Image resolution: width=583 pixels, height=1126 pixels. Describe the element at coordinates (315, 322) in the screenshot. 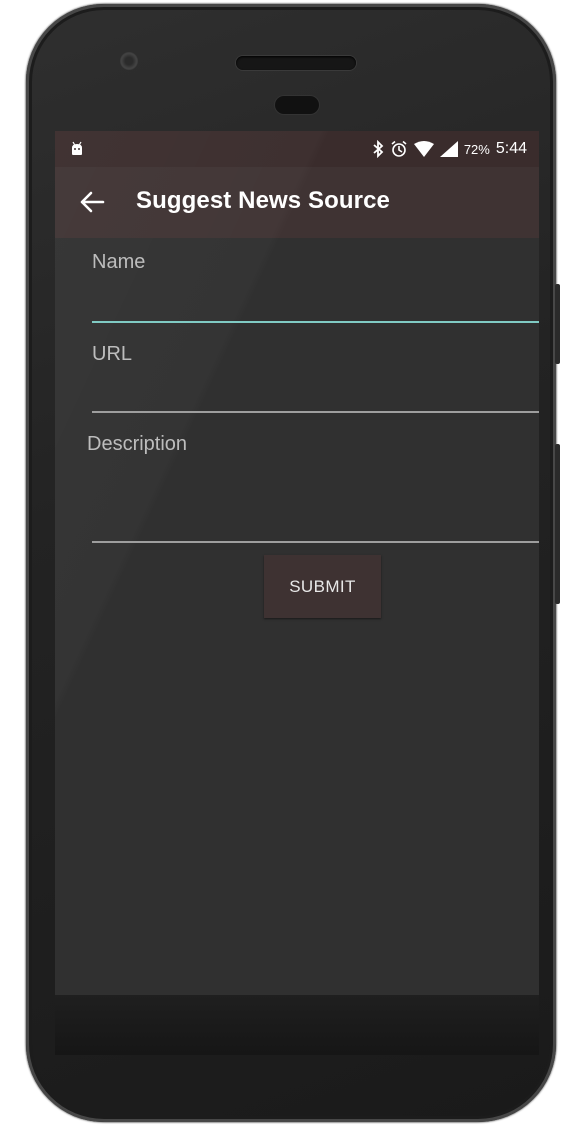

I see `name-underline` at that location.